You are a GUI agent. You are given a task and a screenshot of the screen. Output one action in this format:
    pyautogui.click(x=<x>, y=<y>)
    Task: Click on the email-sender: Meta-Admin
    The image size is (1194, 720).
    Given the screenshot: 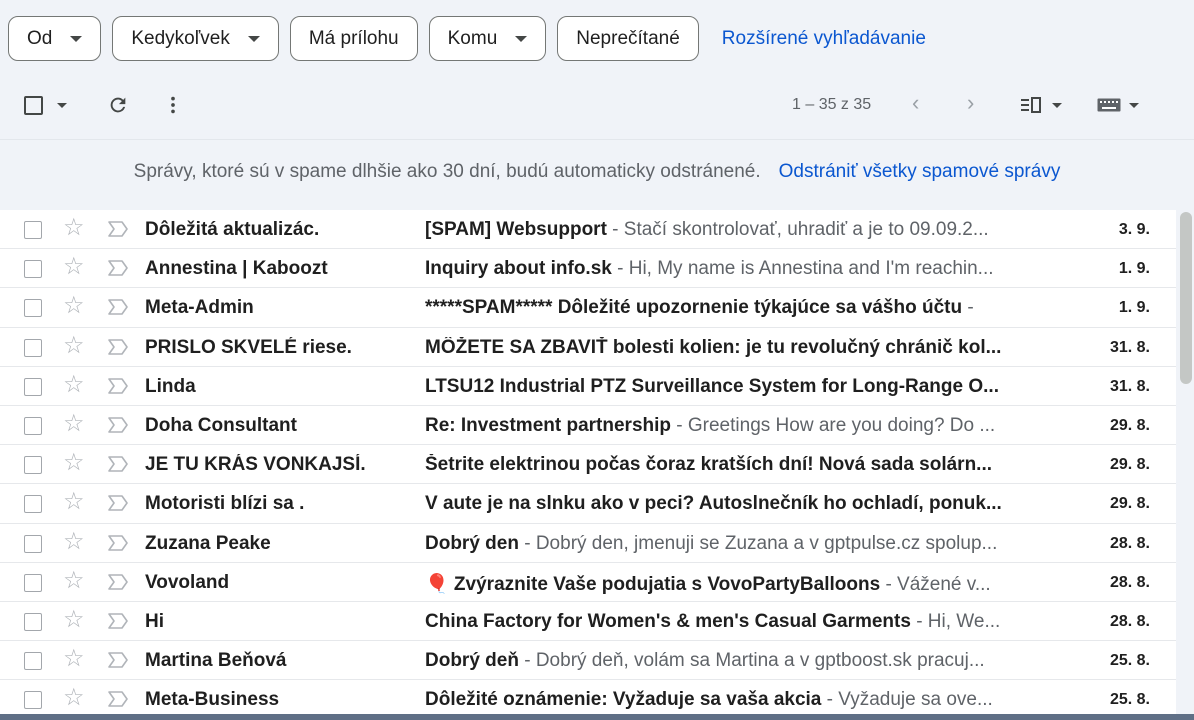 What is the action you would take?
    pyautogui.click(x=199, y=308)
    